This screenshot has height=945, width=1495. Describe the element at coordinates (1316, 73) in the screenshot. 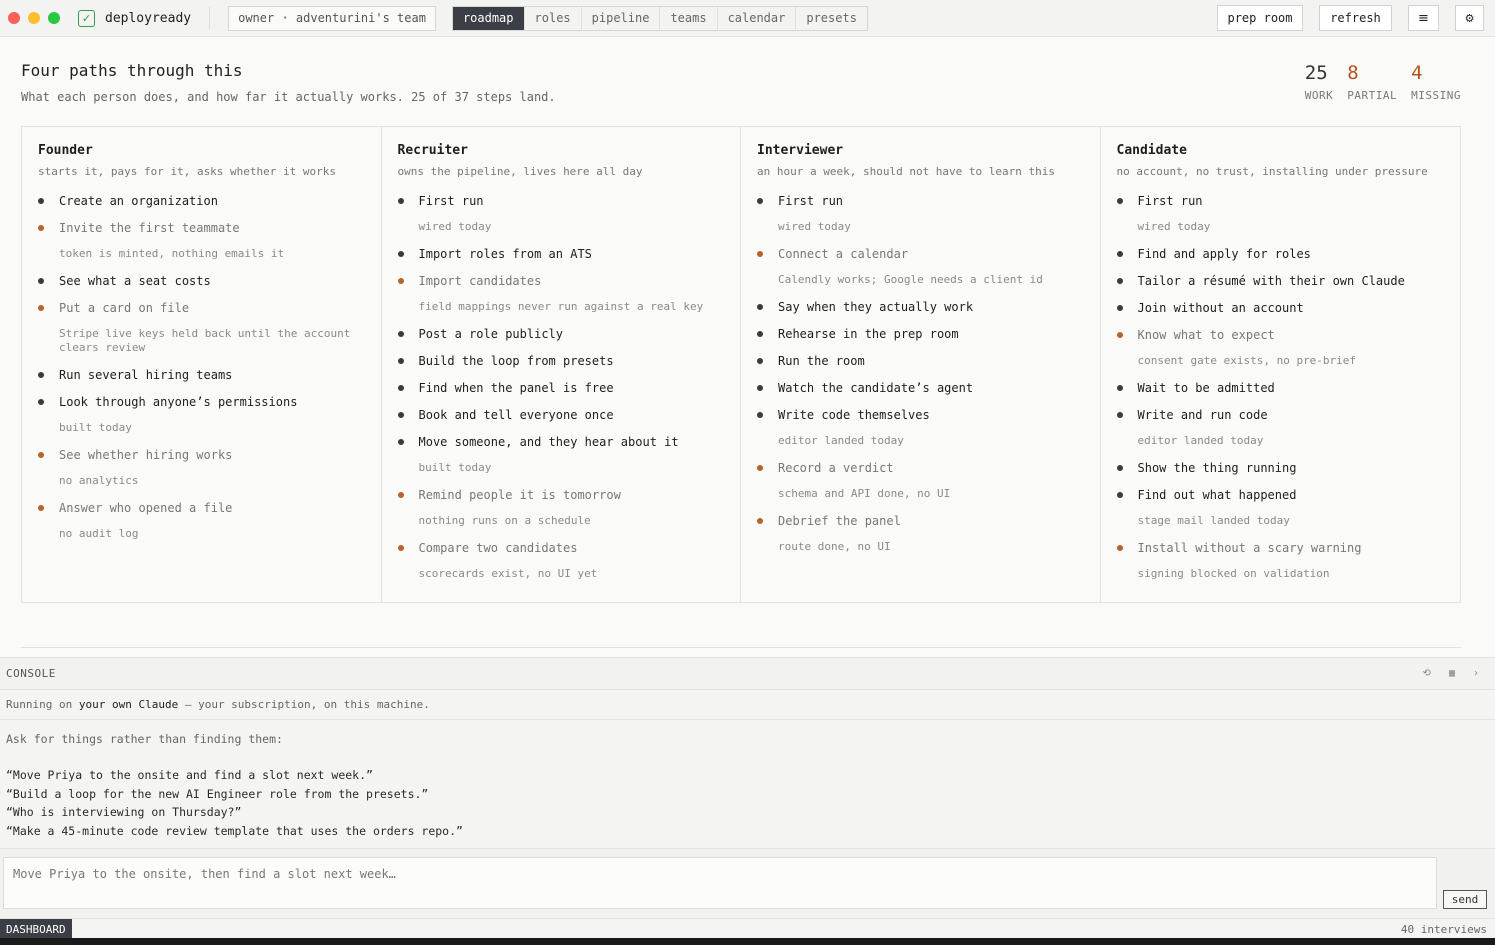

I see `stat-work-value: 25` at that location.